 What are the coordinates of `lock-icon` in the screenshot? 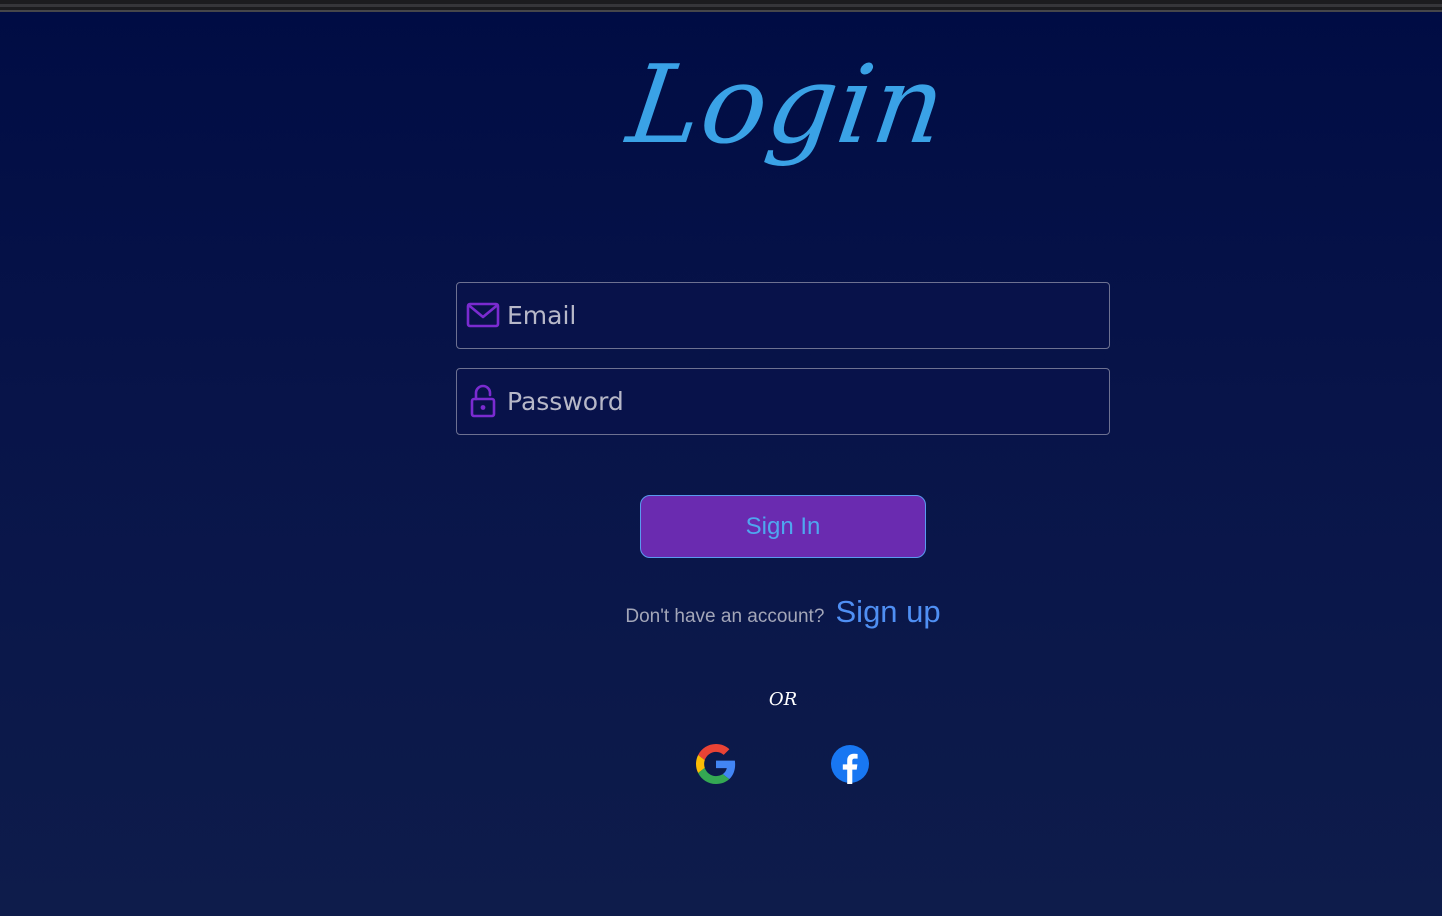 It's located at (483, 401).